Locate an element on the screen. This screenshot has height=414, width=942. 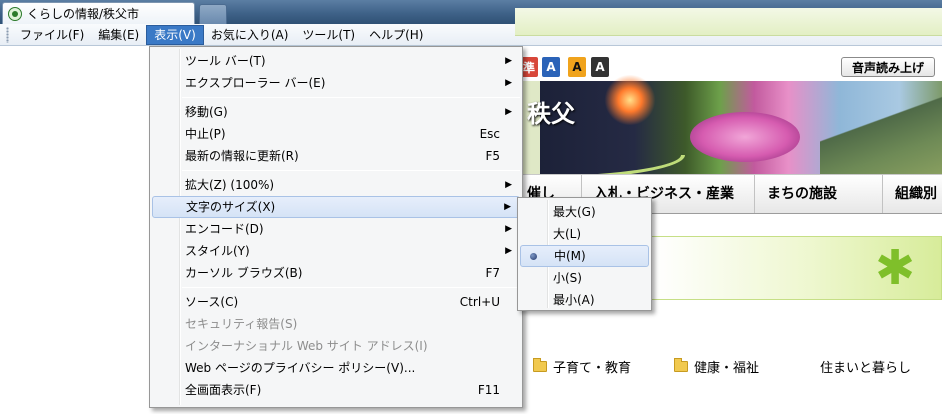
view-menu-full-screen: 全画面表示(F) F11 is located at coordinates (336, 390).